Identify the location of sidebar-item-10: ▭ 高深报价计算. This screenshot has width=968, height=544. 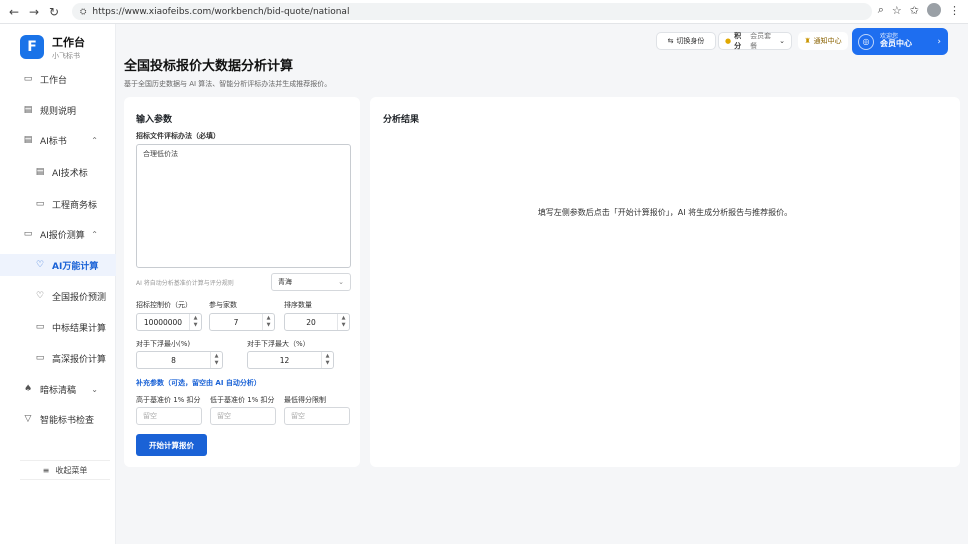
(58, 358).